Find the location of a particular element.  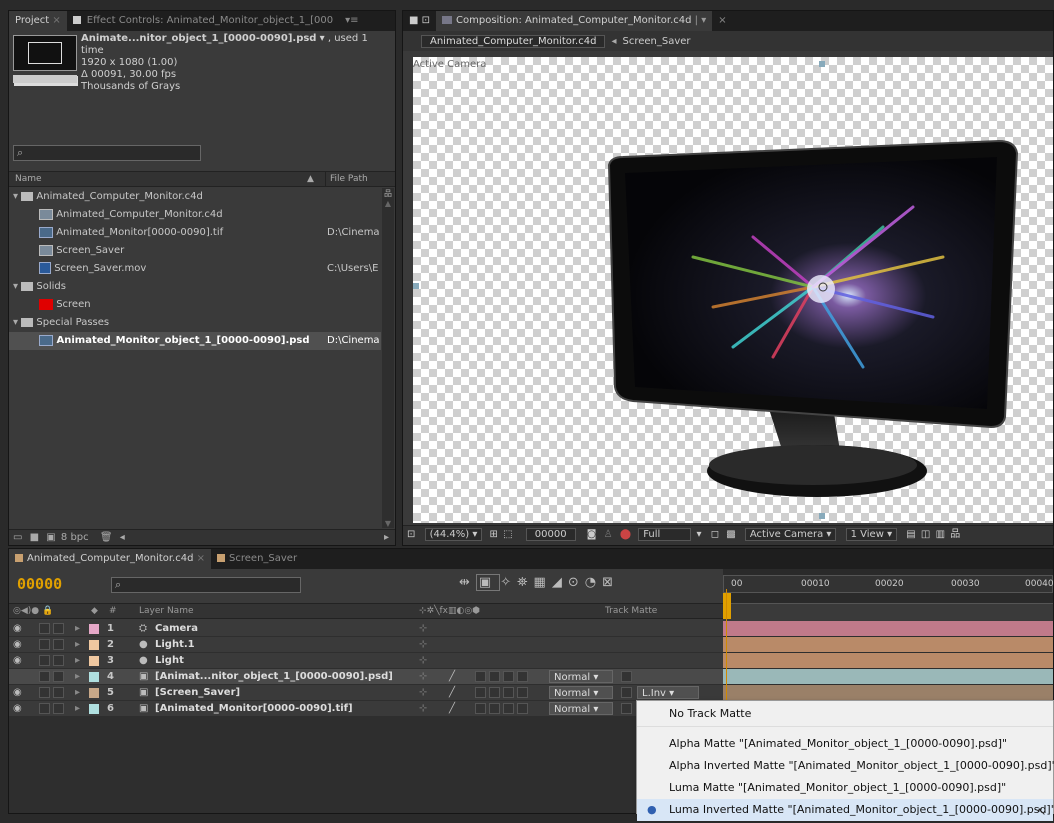

timeline-timecode: 00000 is located at coordinates (39, 584).